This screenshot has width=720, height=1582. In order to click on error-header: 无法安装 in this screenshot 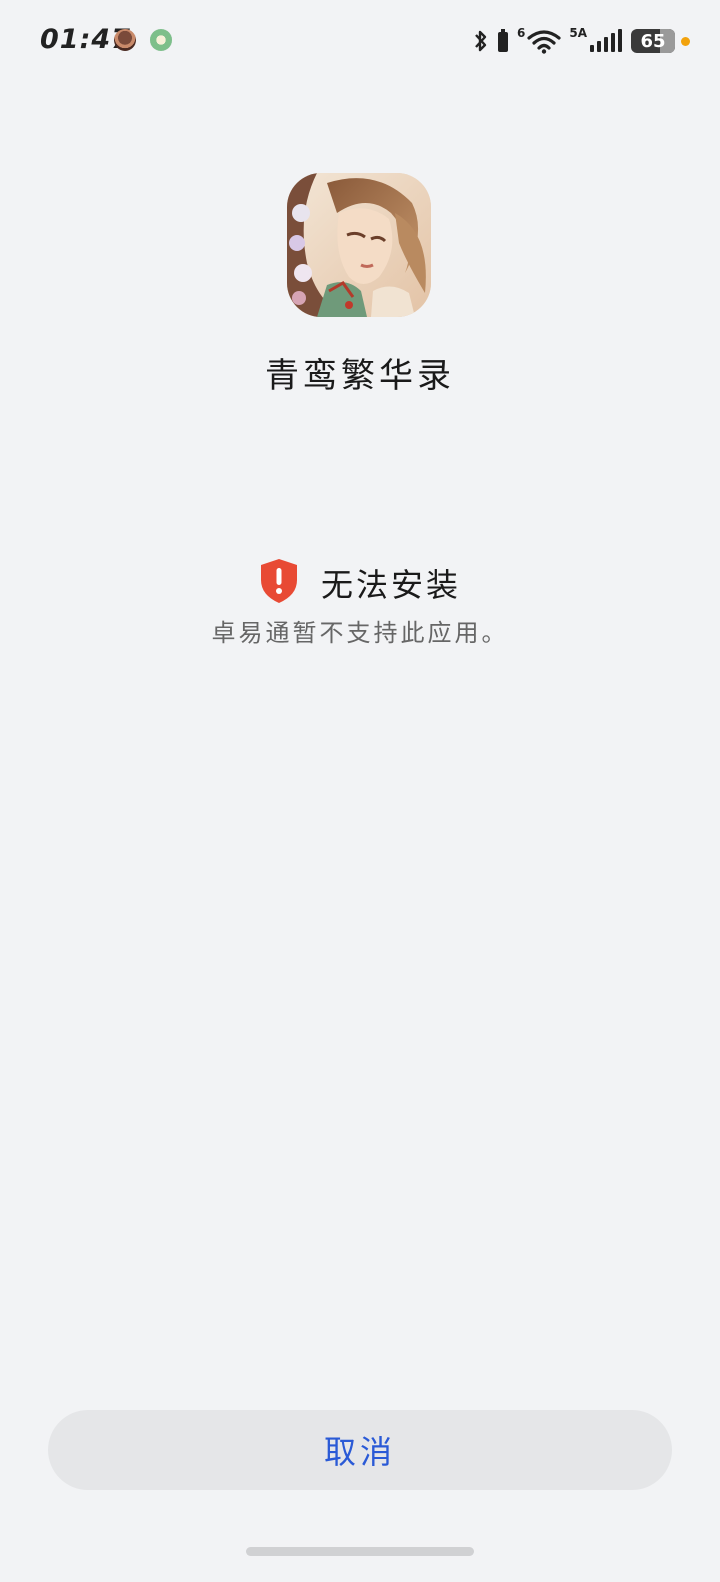, I will do `click(360, 583)`.